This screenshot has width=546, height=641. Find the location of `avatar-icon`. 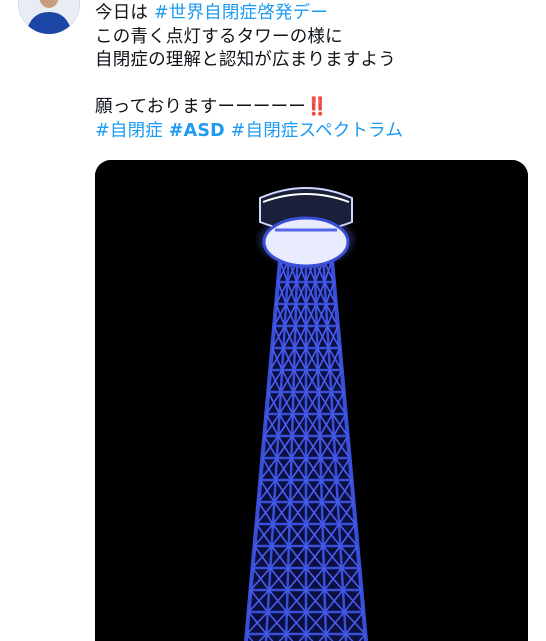

avatar-icon is located at coordinates (49, 17).